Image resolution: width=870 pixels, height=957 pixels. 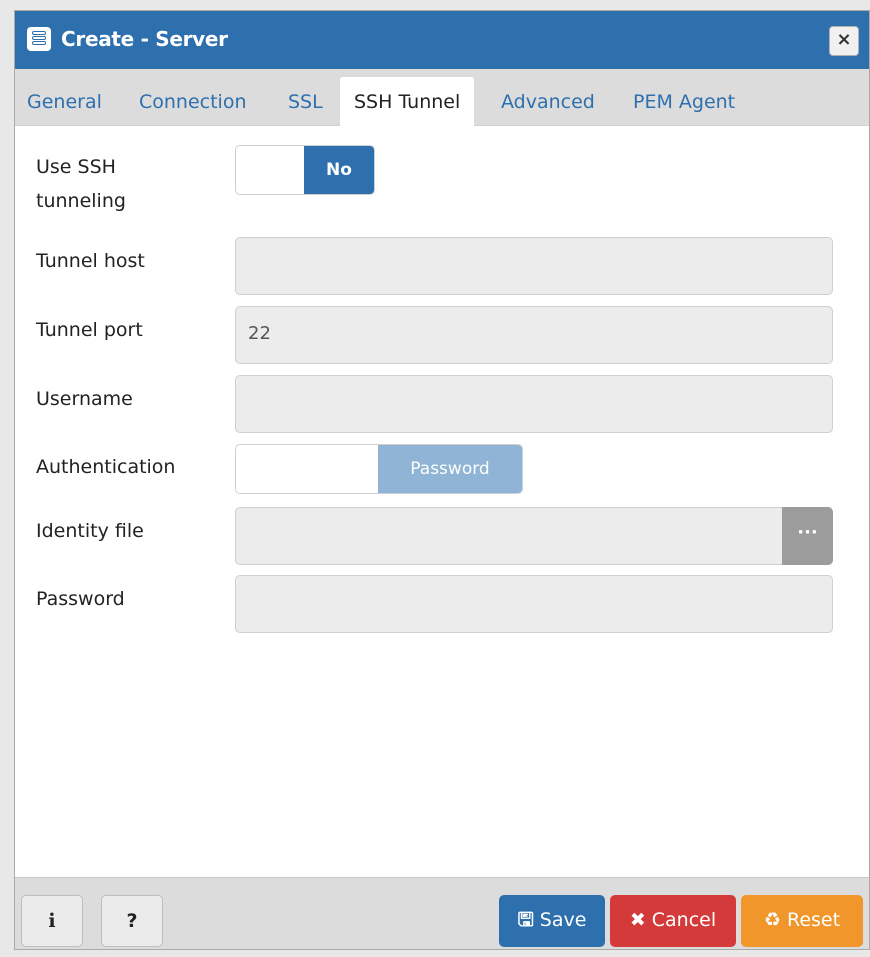 I want to click on use-ssh-label-line1: Use SSH, so click(x=76, y=167).